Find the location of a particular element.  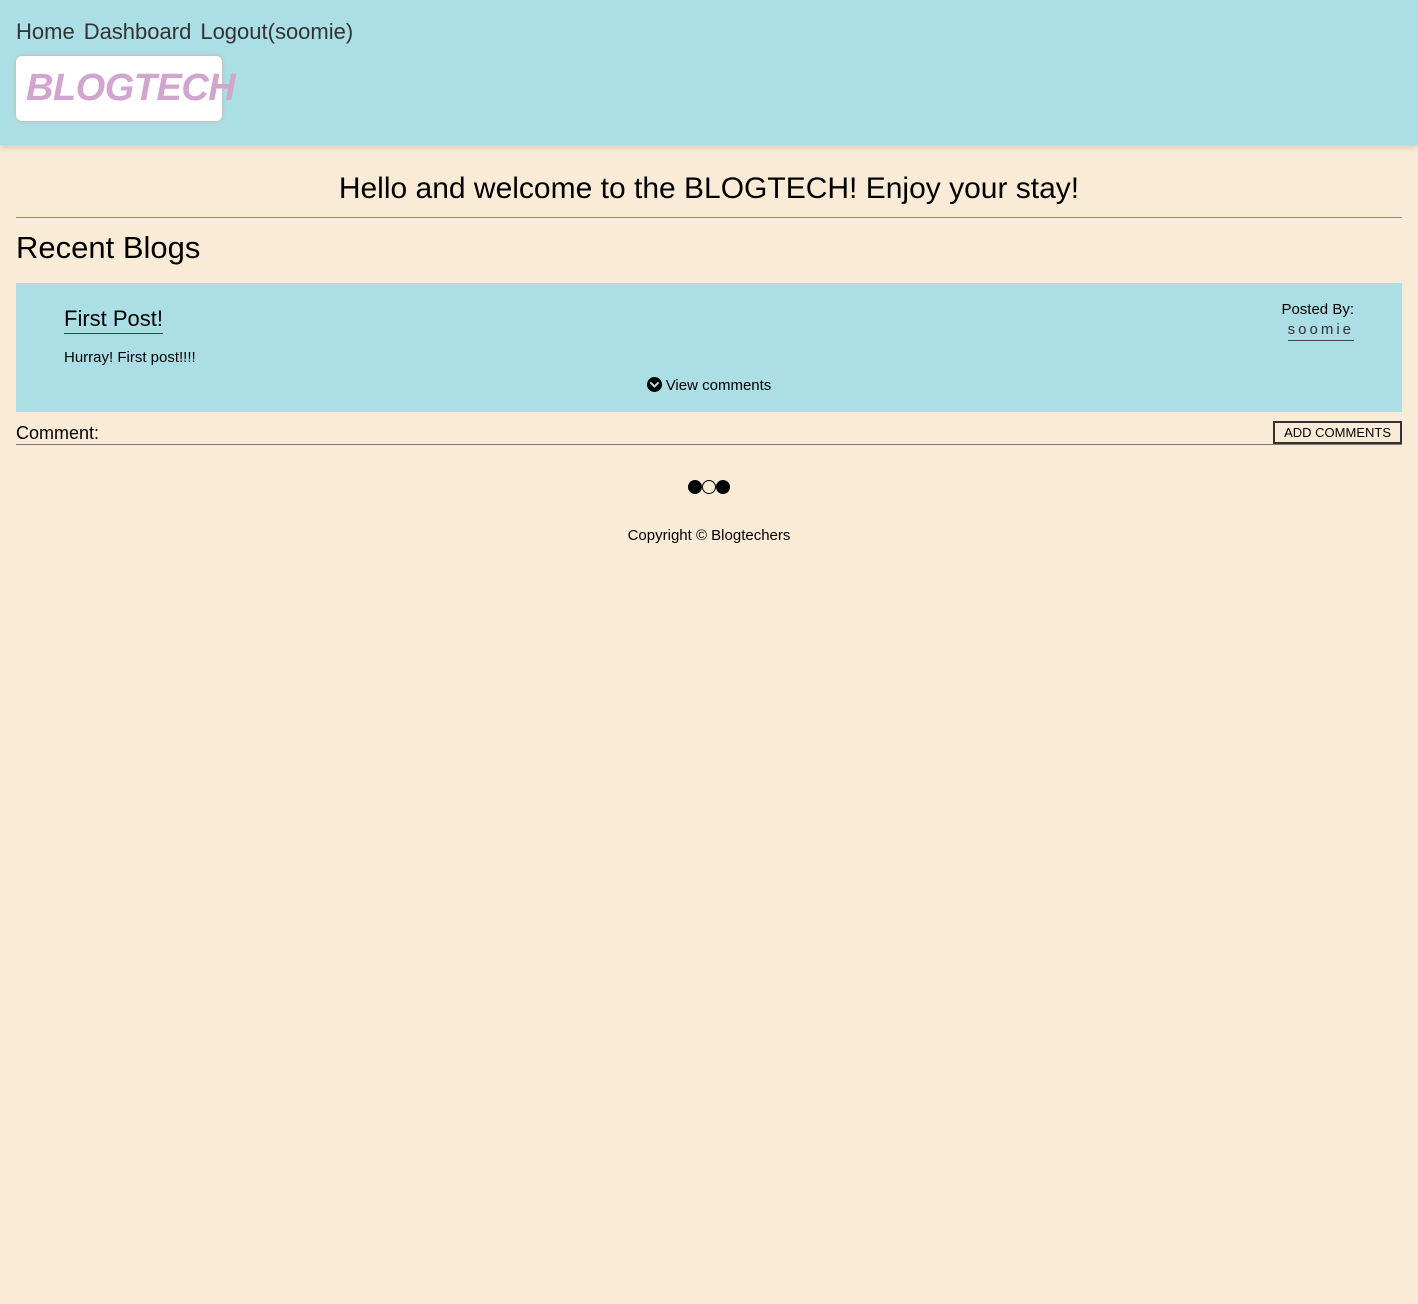

posted-by-label: Posted By: is located at coordinates (1317, 309).